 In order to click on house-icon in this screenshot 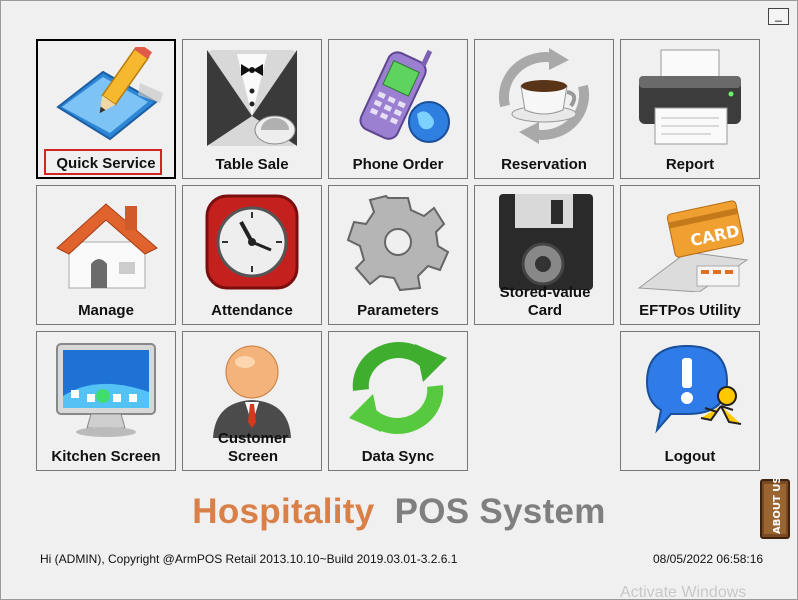, I will do `click(107, 246)`.